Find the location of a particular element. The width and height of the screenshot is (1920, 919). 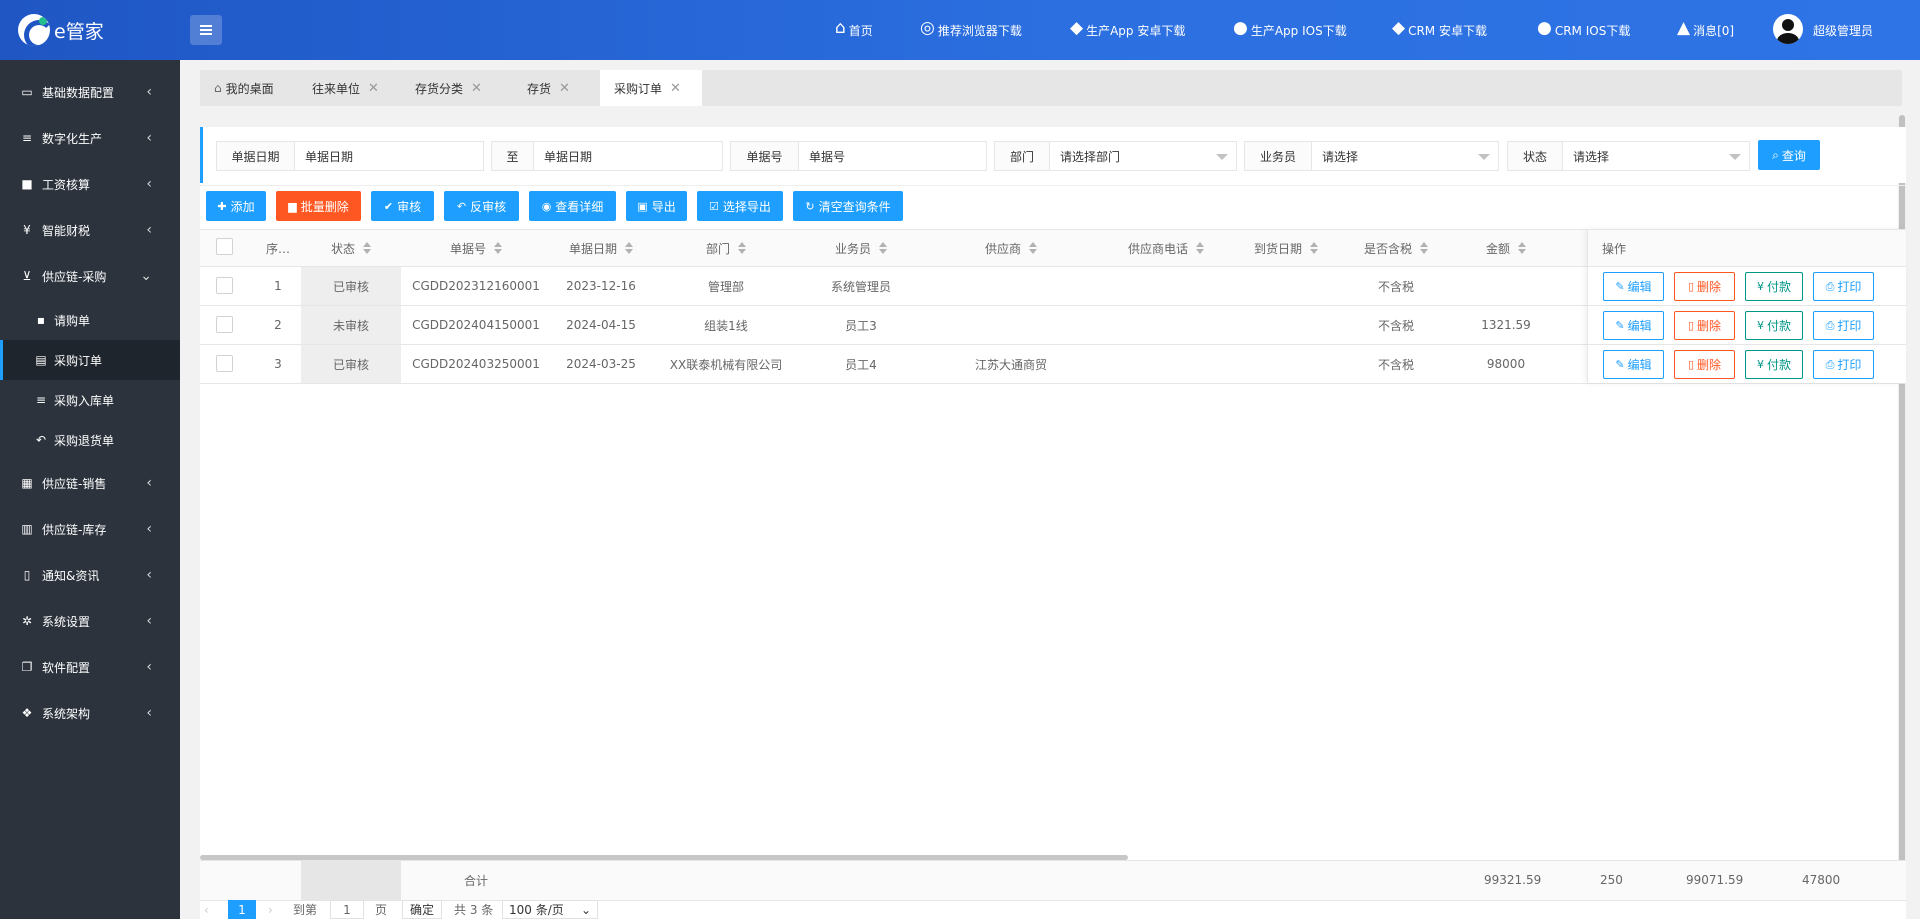

col-supplier: 供应商 is located at coordinates (1011, 248).